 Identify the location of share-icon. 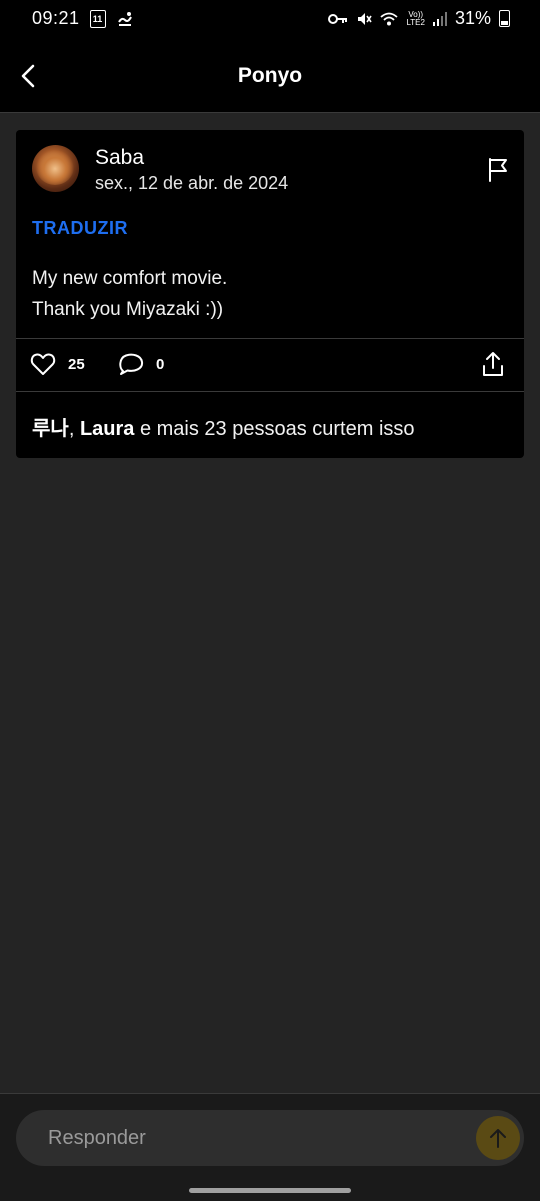
(493, 364).